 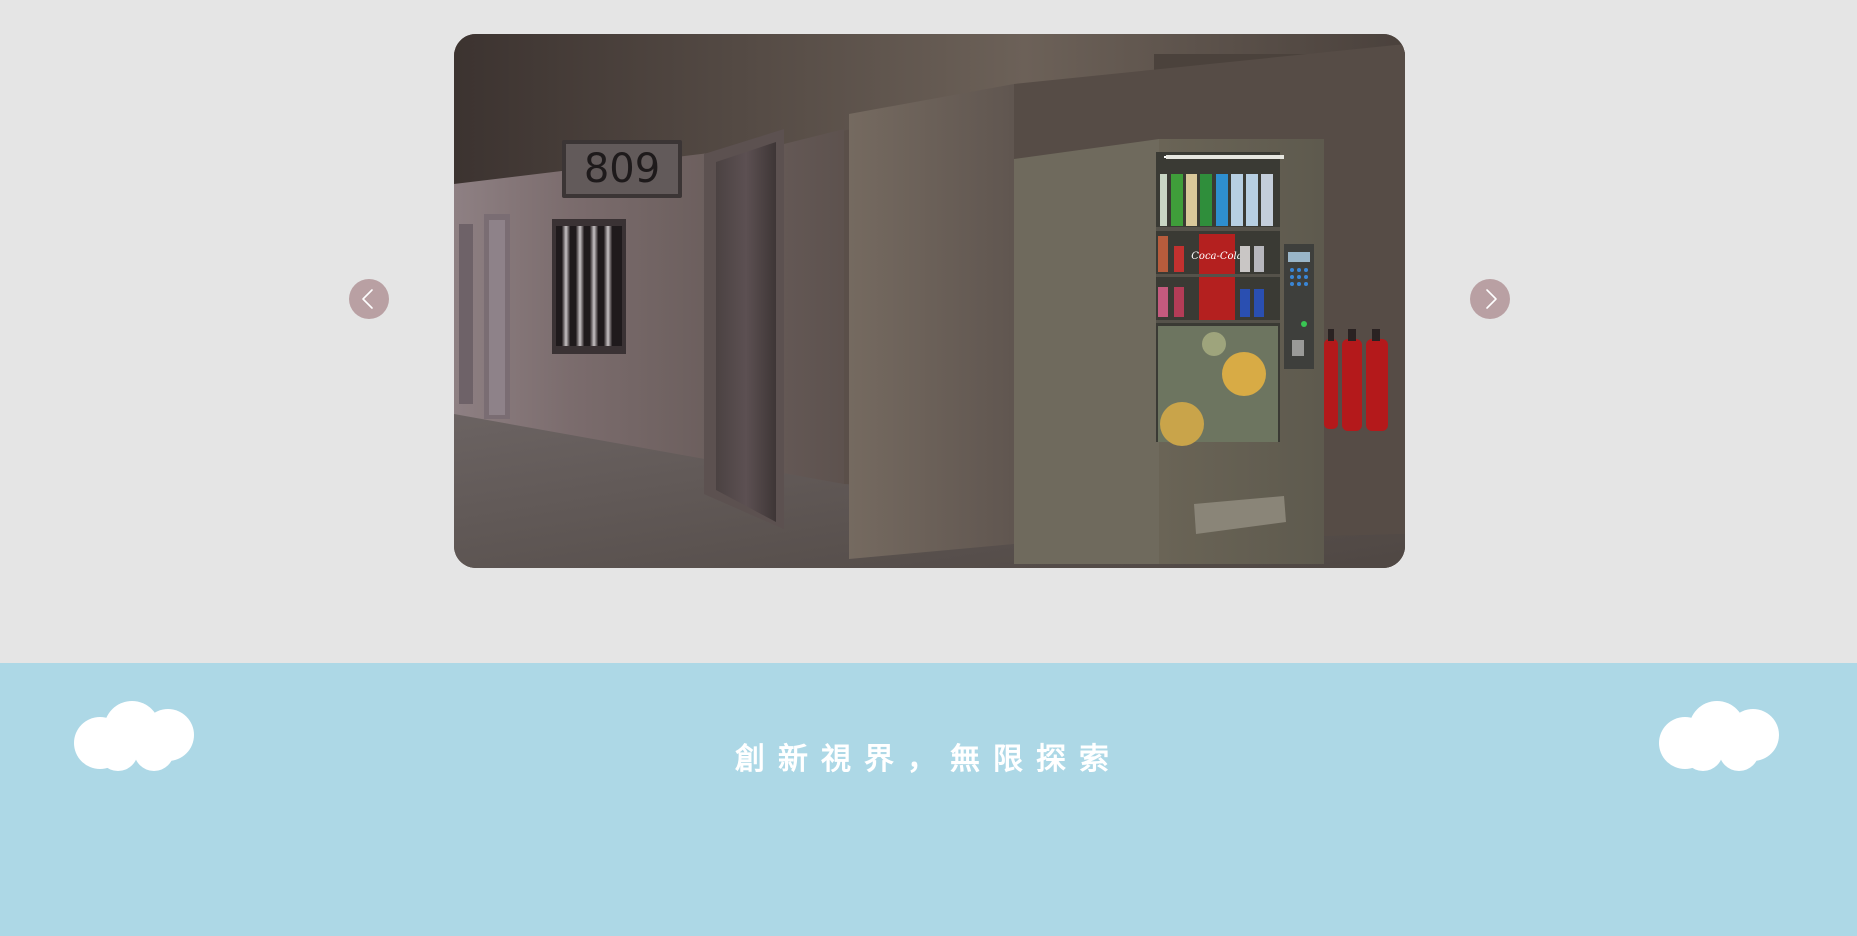 I want to click on chevron-right-icon, so click(x=1491, y=299).